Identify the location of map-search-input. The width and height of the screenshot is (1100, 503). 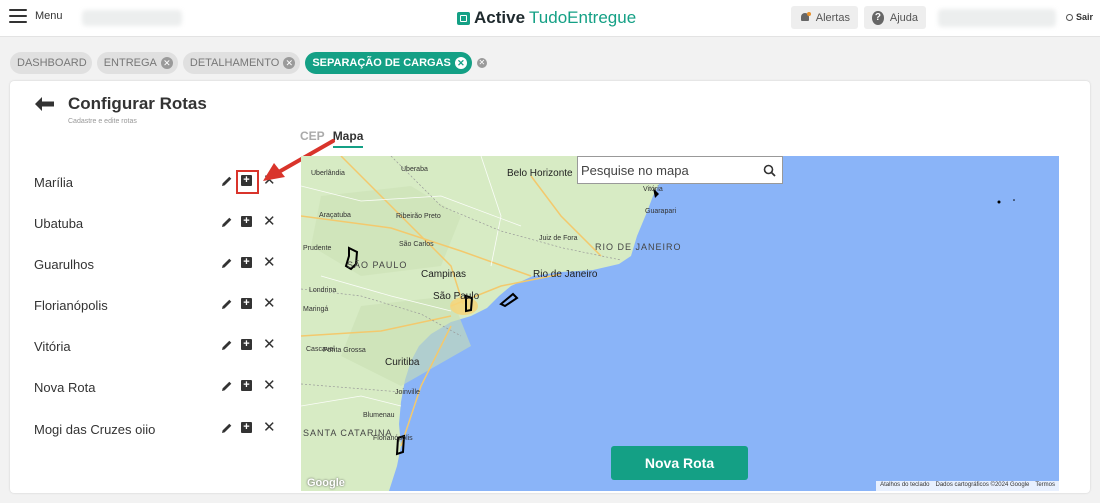
(671, 170).